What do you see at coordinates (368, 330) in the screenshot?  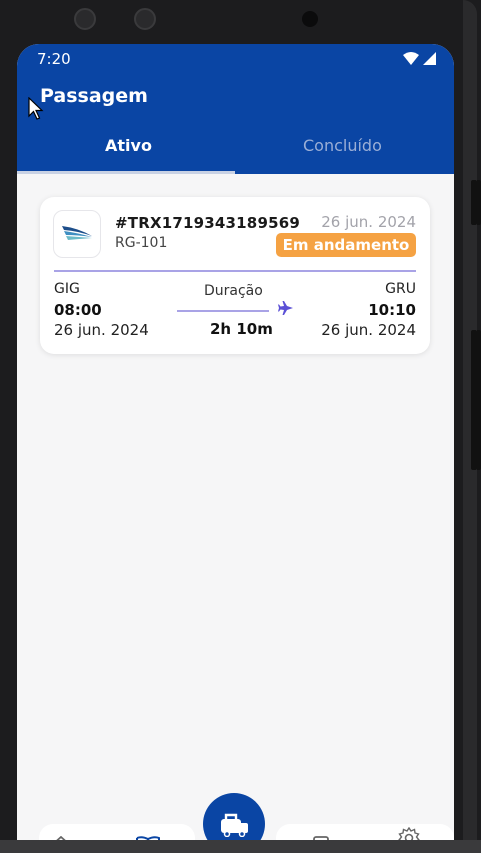 I see `destination-date: 26 jun. 2024` at bounding box center [368, 330].